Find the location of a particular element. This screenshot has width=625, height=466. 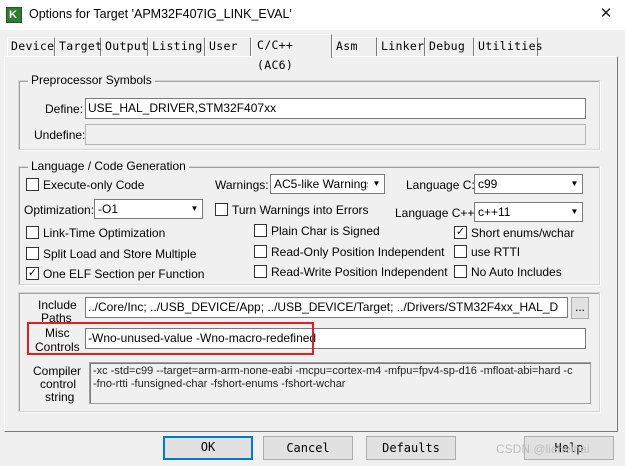

execute-only-label: Execute-only Code is located at coordinates (94, 185).